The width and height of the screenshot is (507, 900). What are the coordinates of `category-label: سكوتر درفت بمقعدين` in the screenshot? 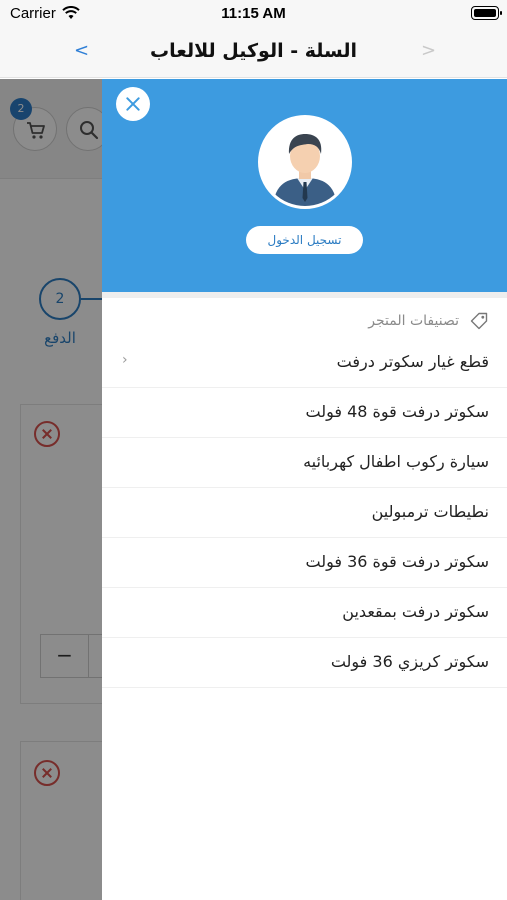 It's located at (415, 611).